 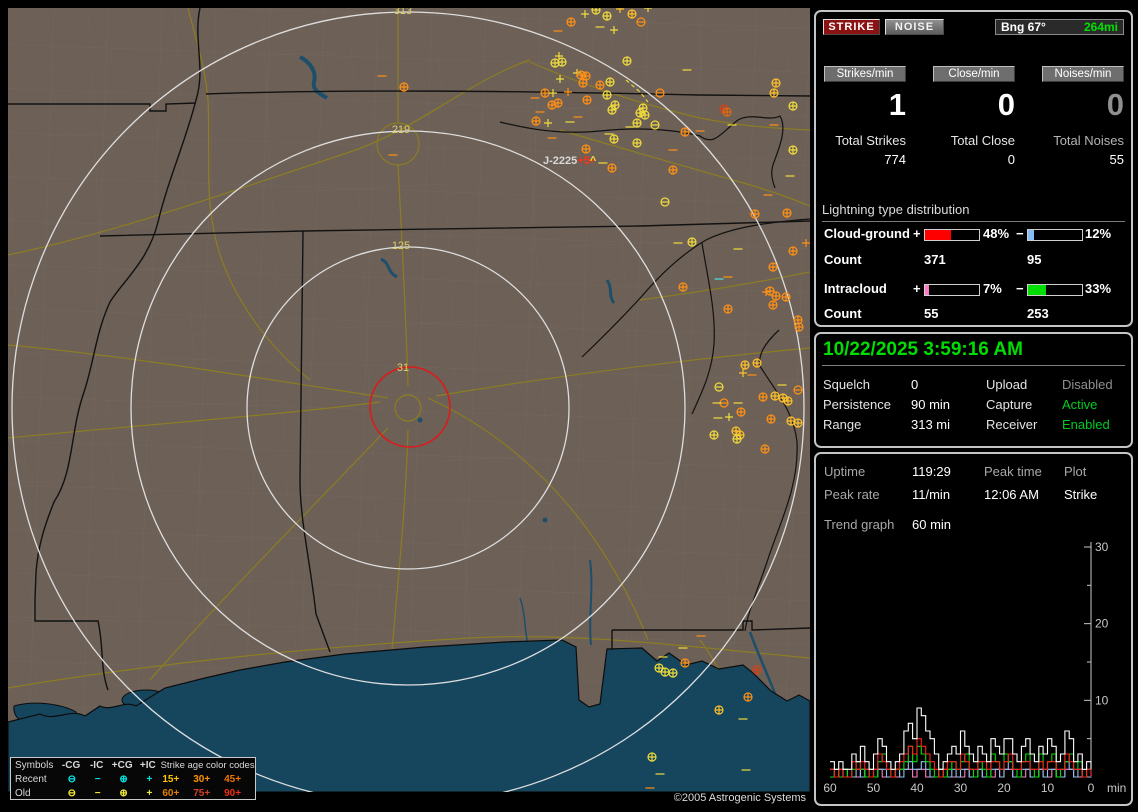 What do you see at coordinates (1006, 104) in the screenshot?
I see `close-per-min-value: 0` at bounding box center [1006, 104].